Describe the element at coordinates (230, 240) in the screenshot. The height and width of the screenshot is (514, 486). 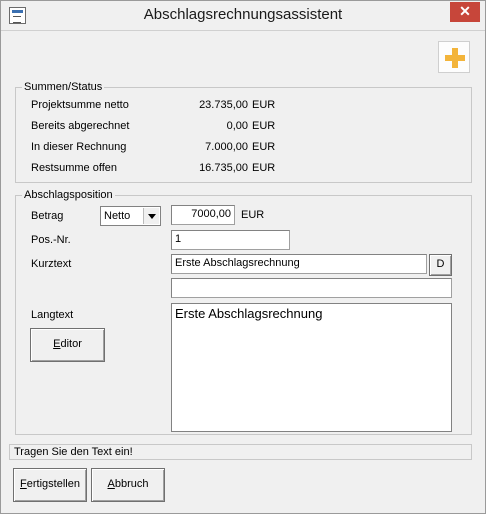
I see `posnr-input: 1` at that location.